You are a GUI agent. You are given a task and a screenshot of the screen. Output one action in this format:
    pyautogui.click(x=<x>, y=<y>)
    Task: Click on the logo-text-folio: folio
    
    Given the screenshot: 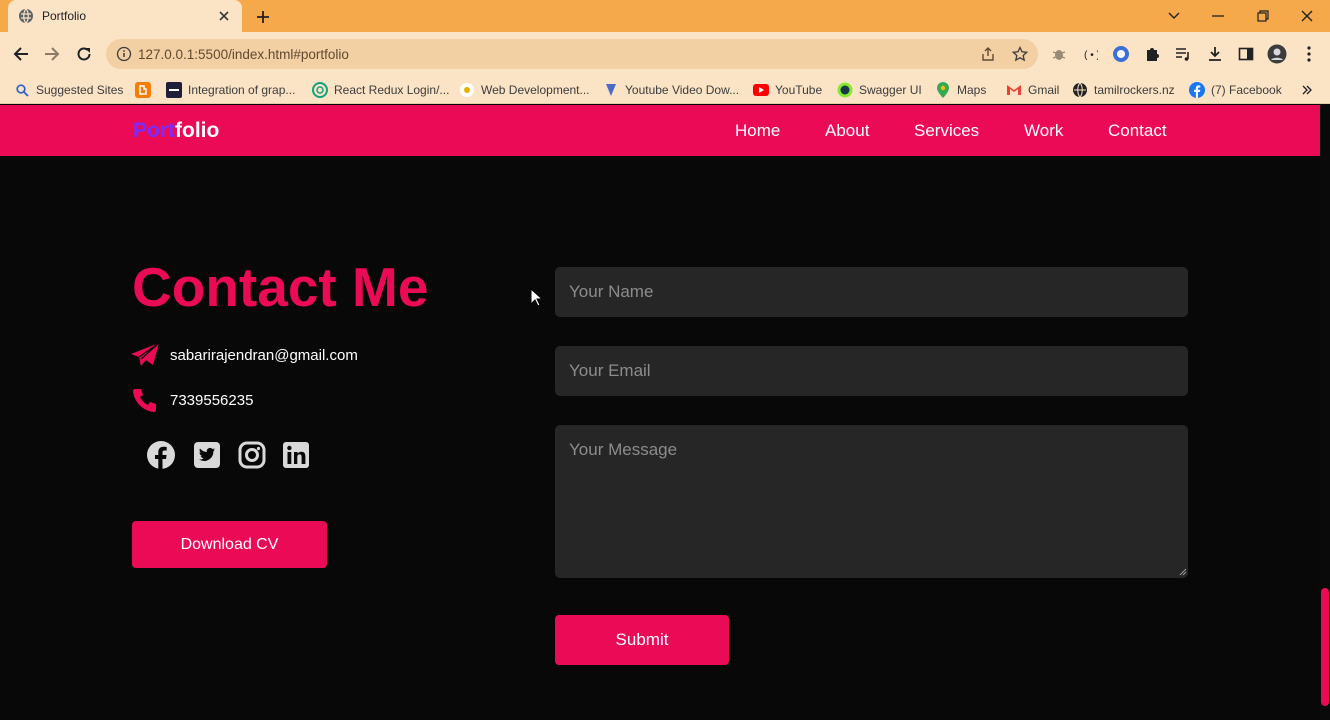 What is the action you would take?
    pyautogui.click(x=197, y=130)
    